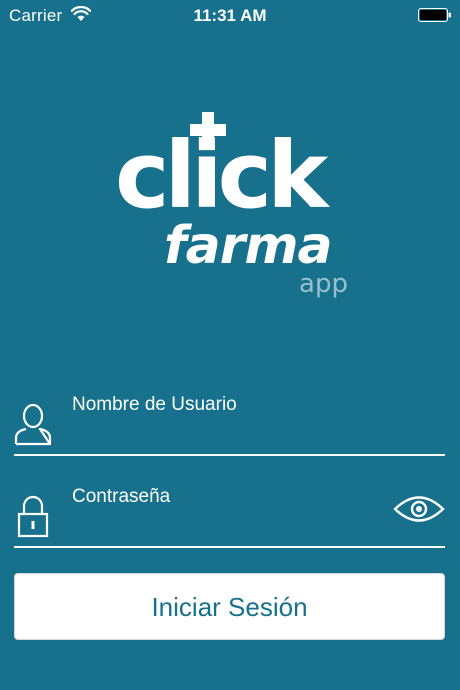  I want to click on status-bar: Carrier 11:31 AM, so click(230, 15).